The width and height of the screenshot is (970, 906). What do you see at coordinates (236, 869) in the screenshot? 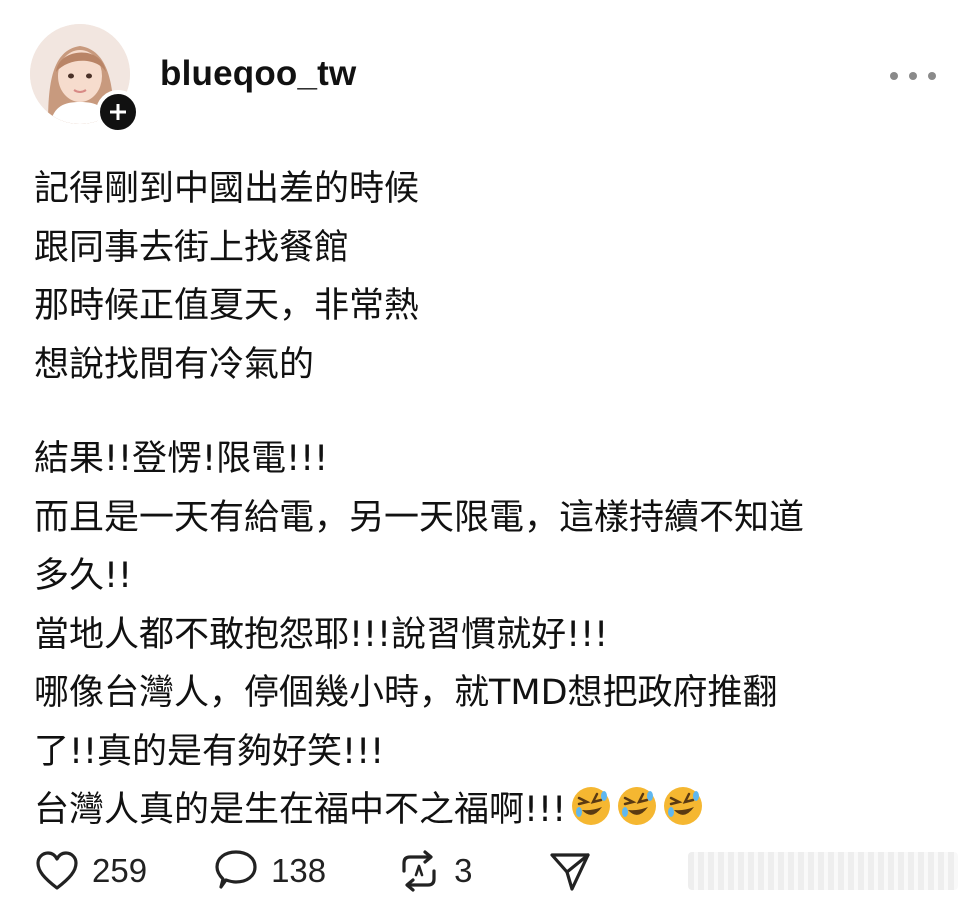
I see `comment-bubble-icon` at bounding box center [236, 869].